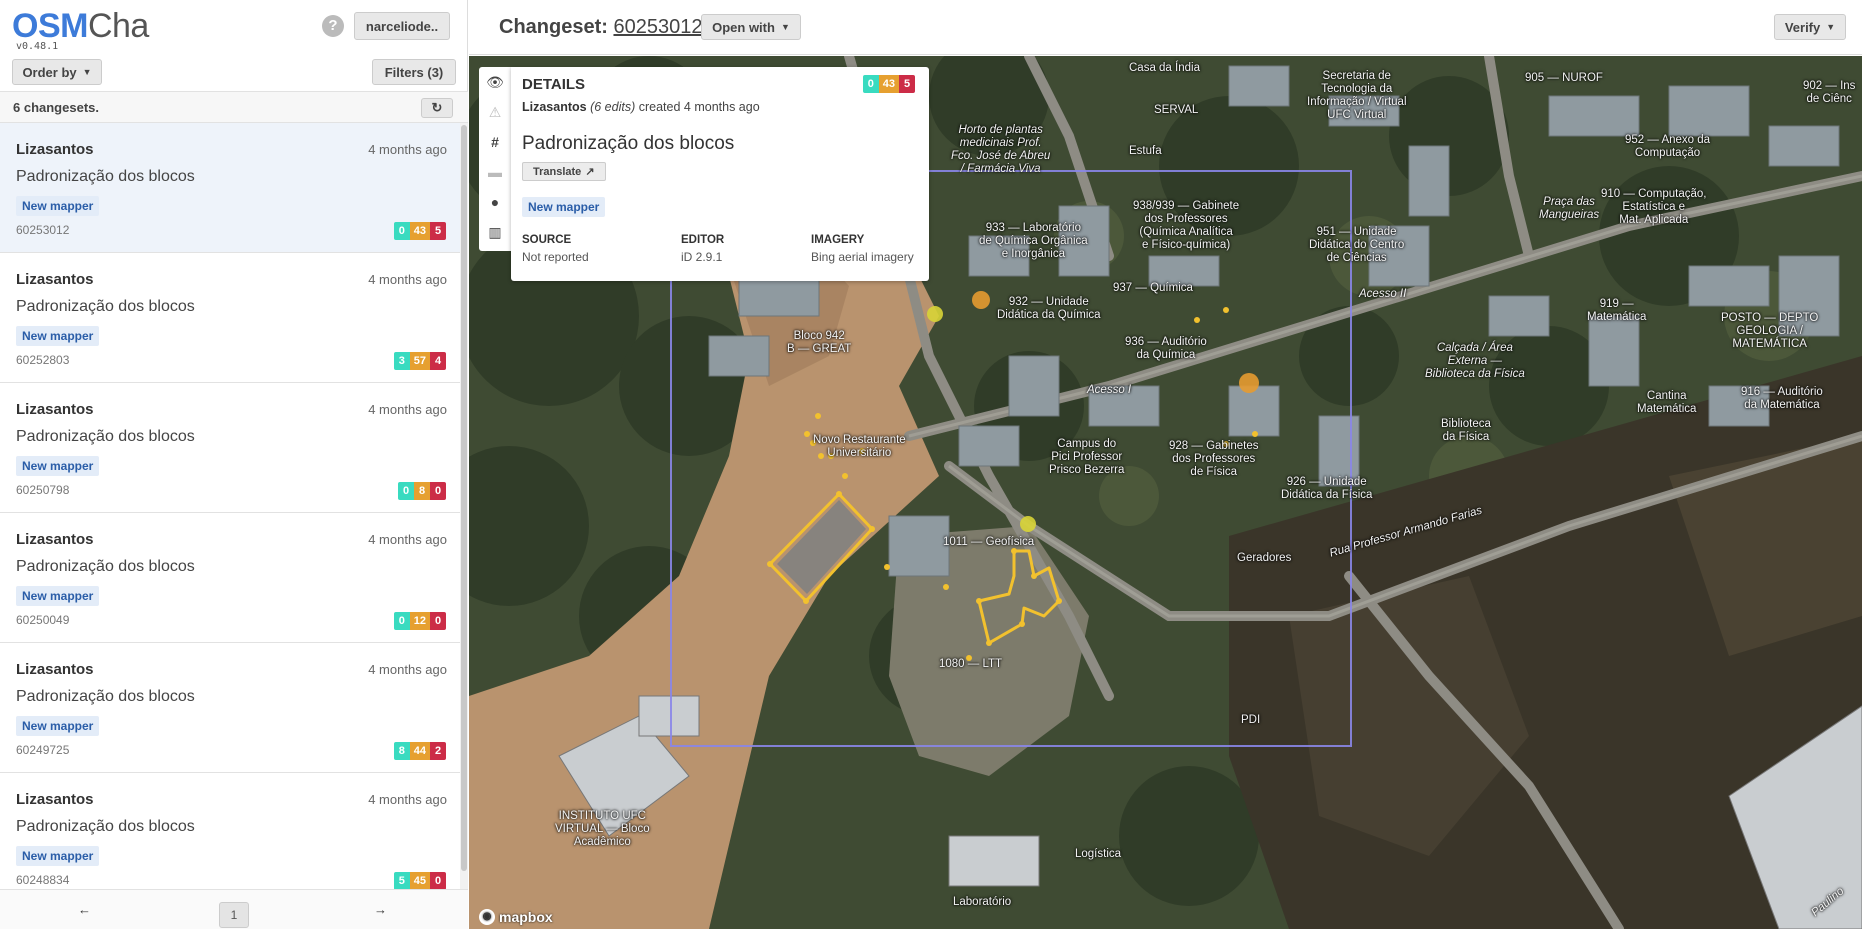  I want to click on map-label: 936 — Auditório da Química, so click(1166, 348).